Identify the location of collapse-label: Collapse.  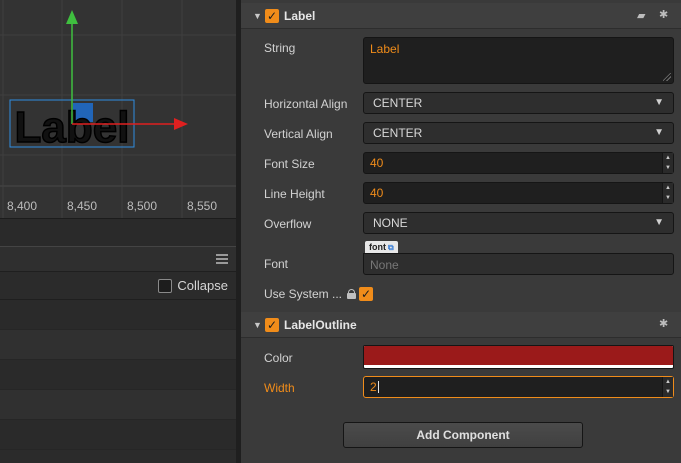
(202, 285).